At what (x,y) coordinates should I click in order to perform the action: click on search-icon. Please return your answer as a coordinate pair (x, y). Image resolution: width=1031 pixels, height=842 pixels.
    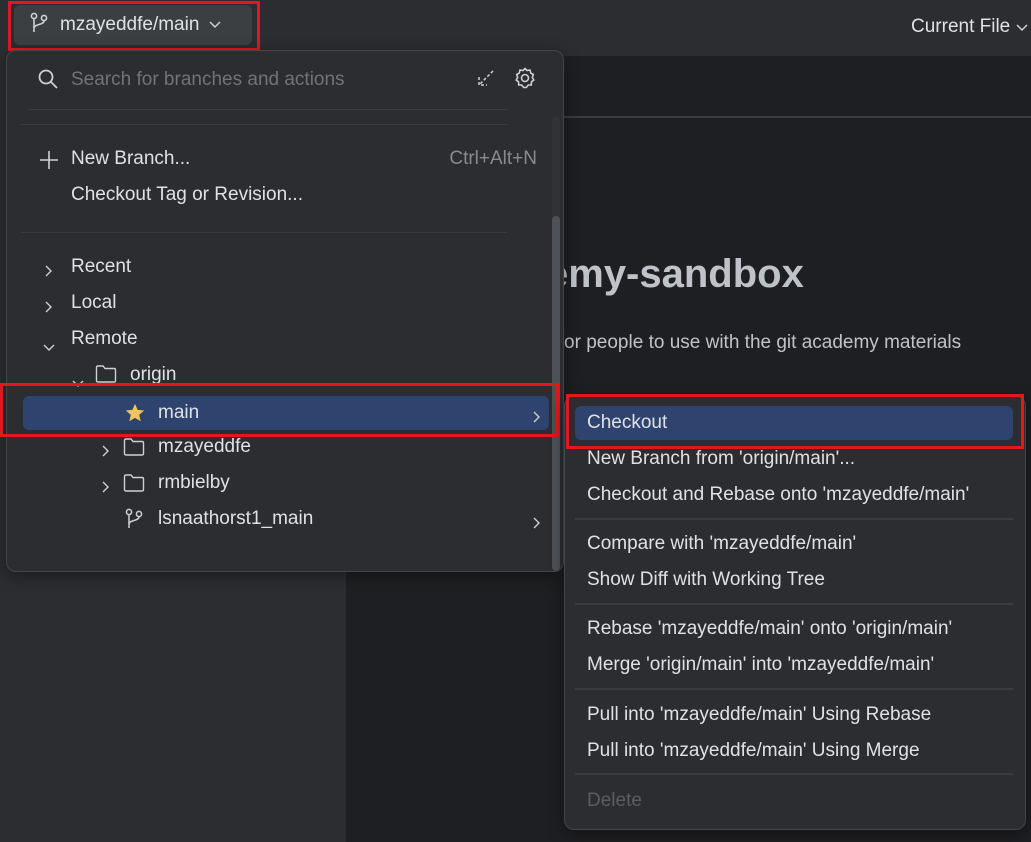
    Looking at the image, I should click on (48, 81).